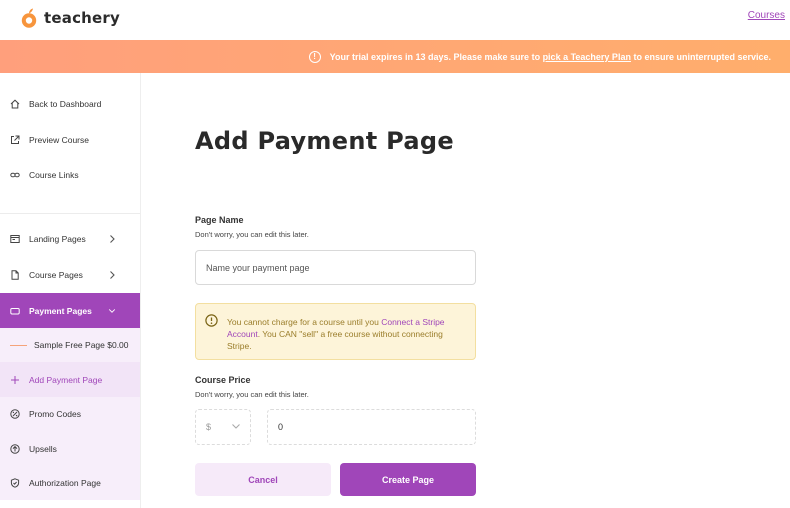 The width and height of the screenshot is (790, 508). What do you see at coordinates (70, 213) in the screenshot?
I see `sidebar-divider` at bounding box center [70, 213].